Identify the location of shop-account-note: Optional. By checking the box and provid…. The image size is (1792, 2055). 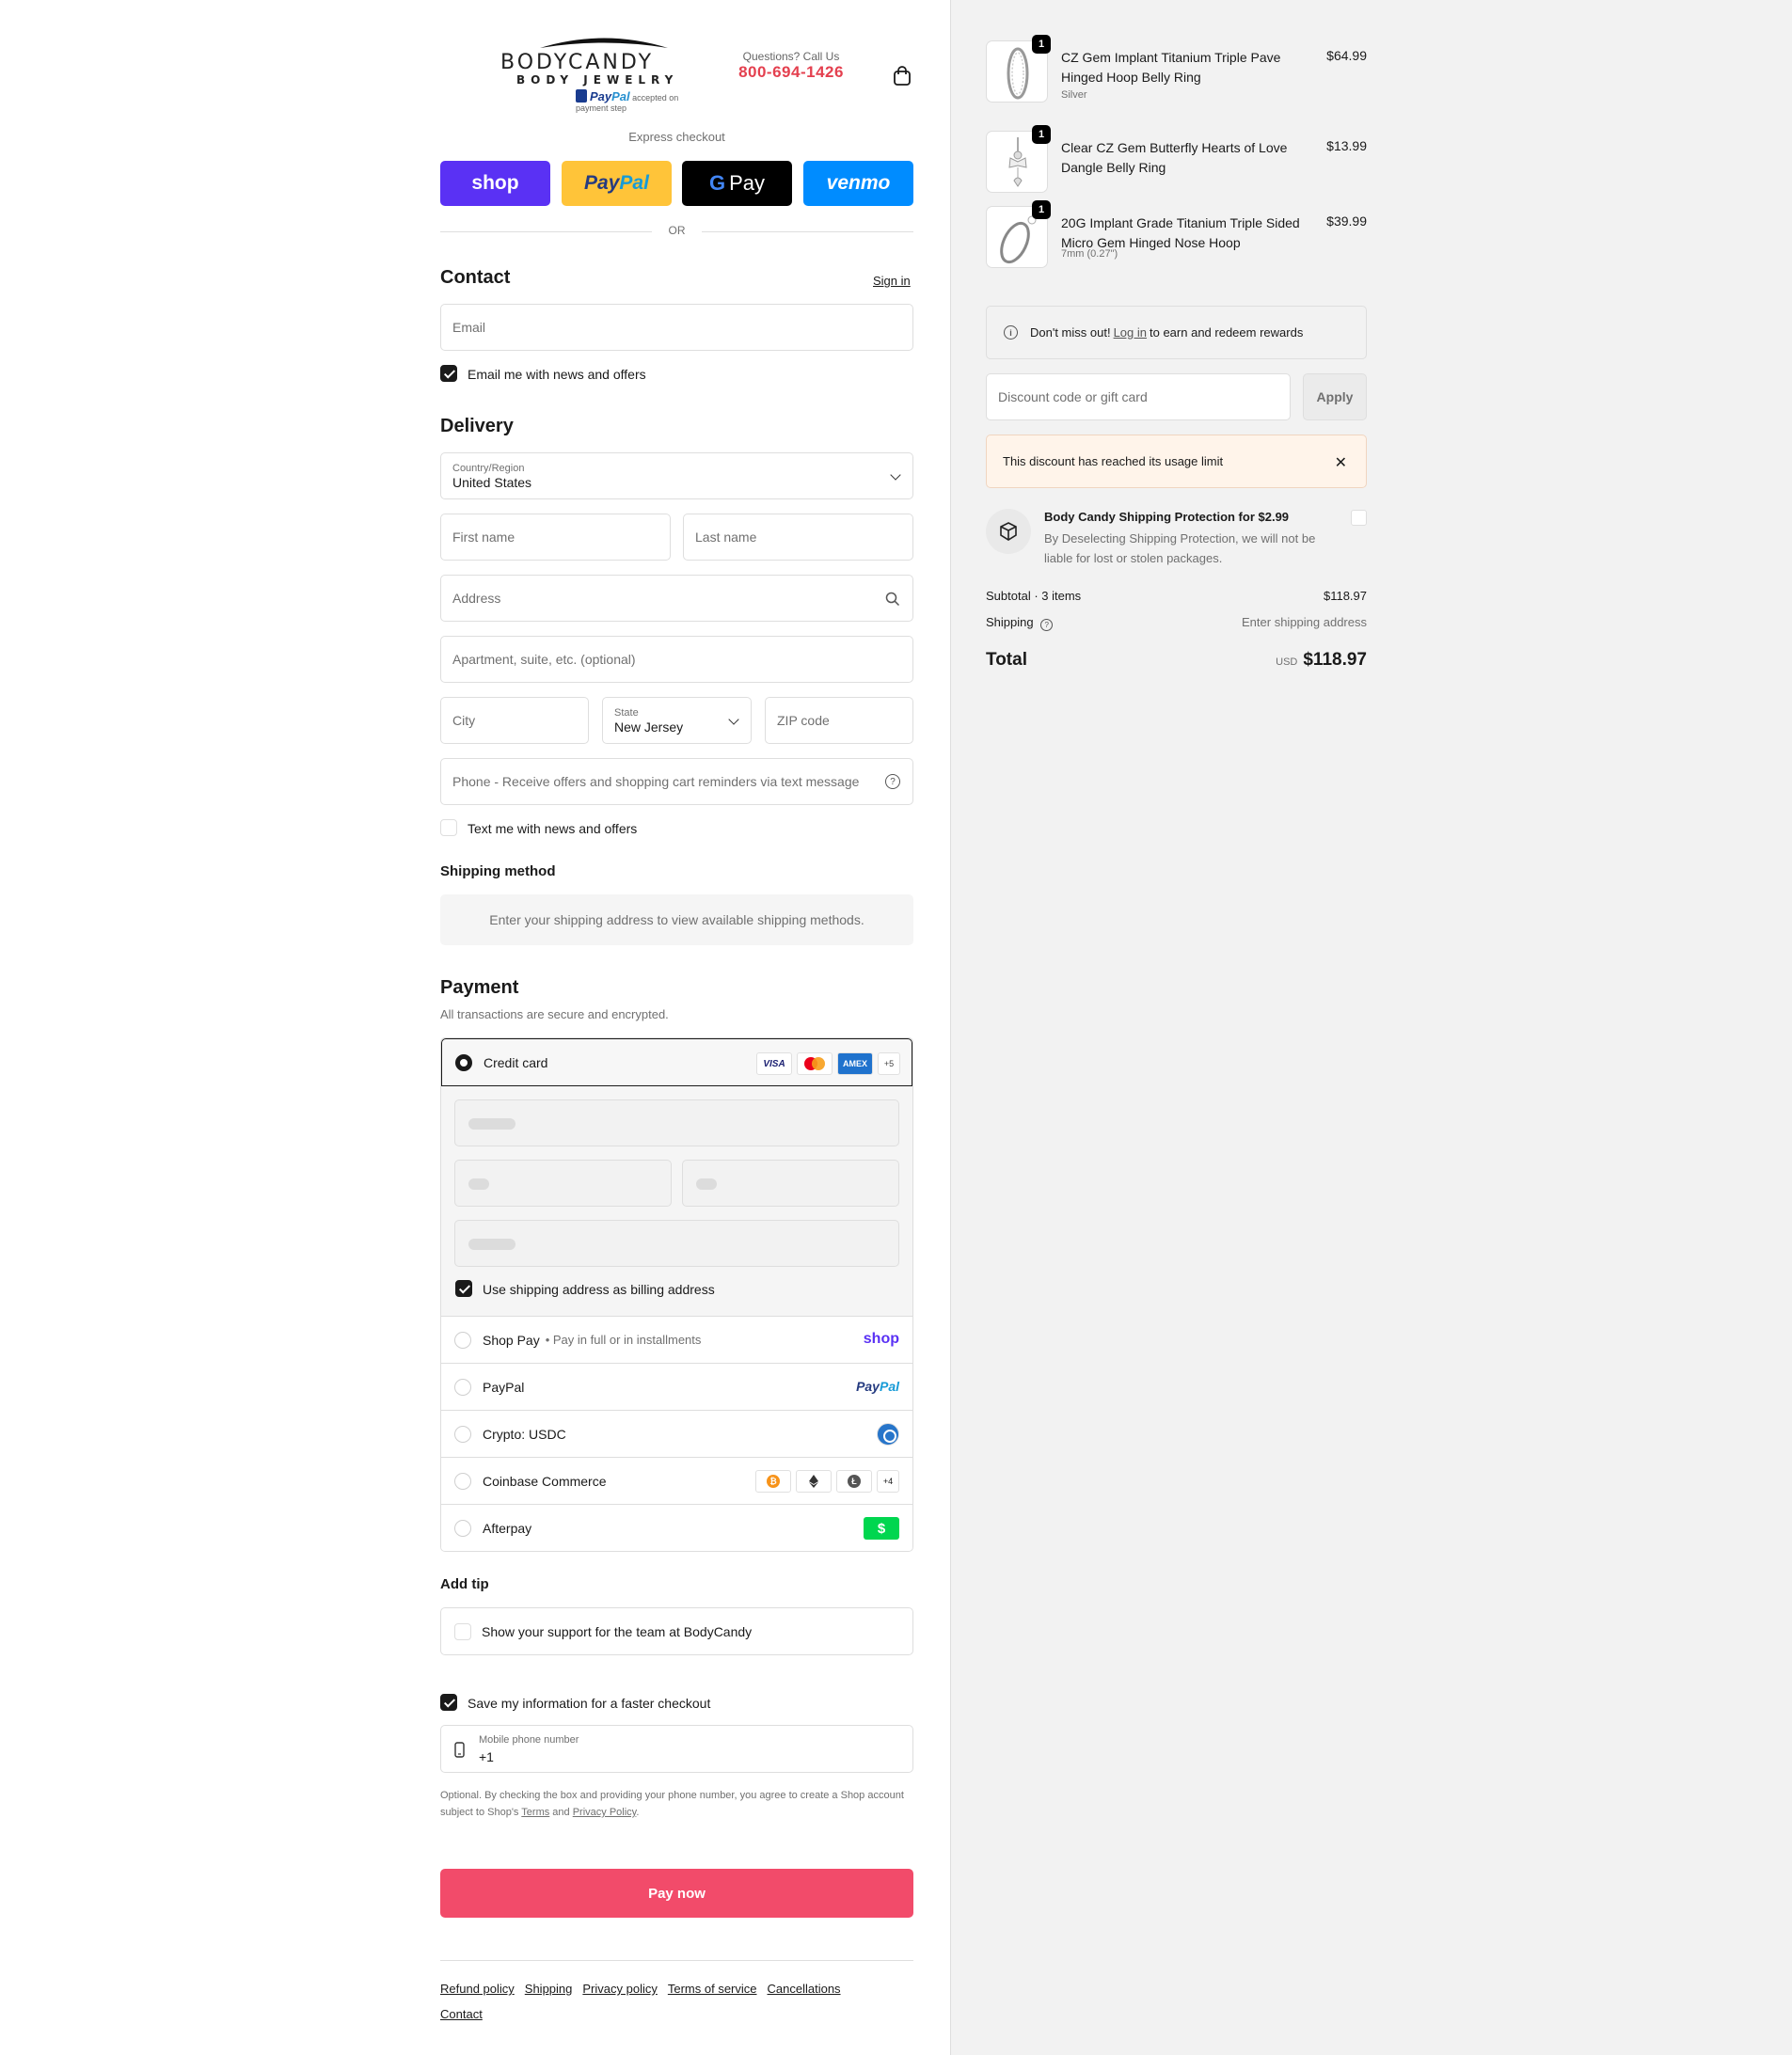
(672, 1804).